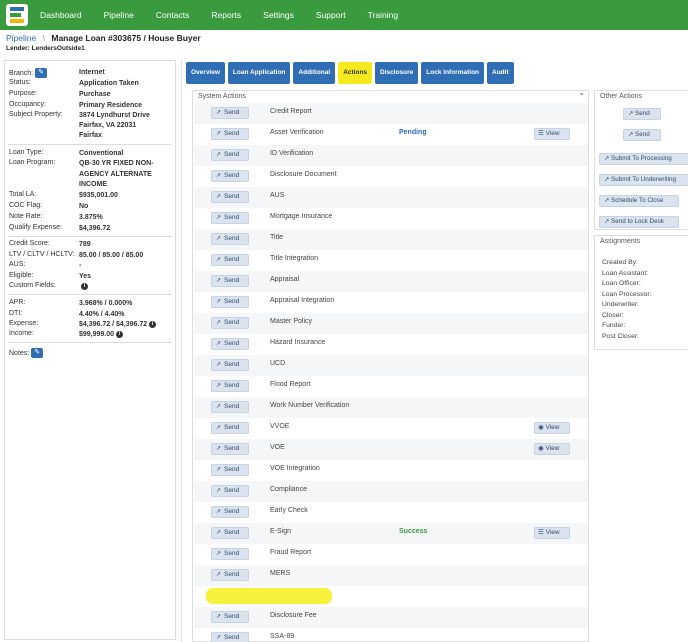 This screenshot has width=688, height=642. Describe the element at coordinates (101, 153) in the screenshot. I see `loan-type-value: Conventional` at that location.